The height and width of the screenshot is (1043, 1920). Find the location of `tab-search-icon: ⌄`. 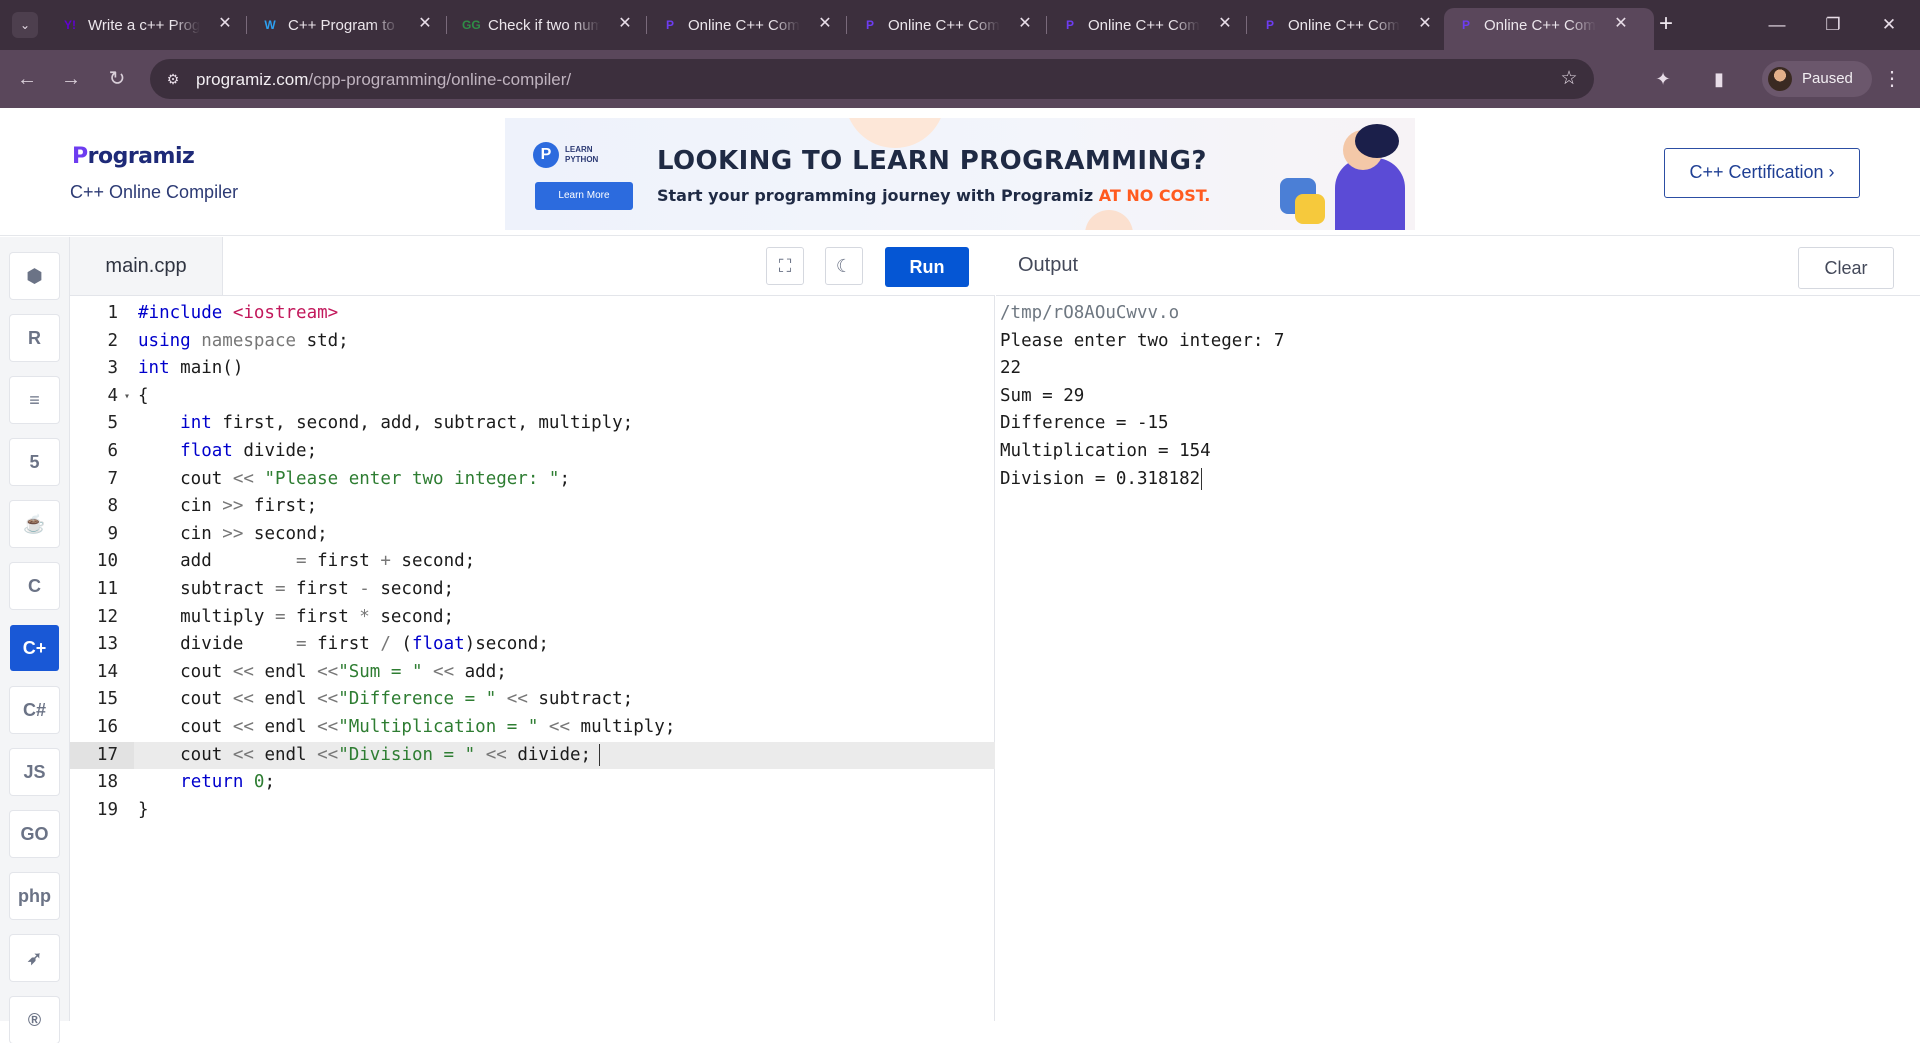

tab-search-icon: ⌄ is located at coordinates (25, 25).